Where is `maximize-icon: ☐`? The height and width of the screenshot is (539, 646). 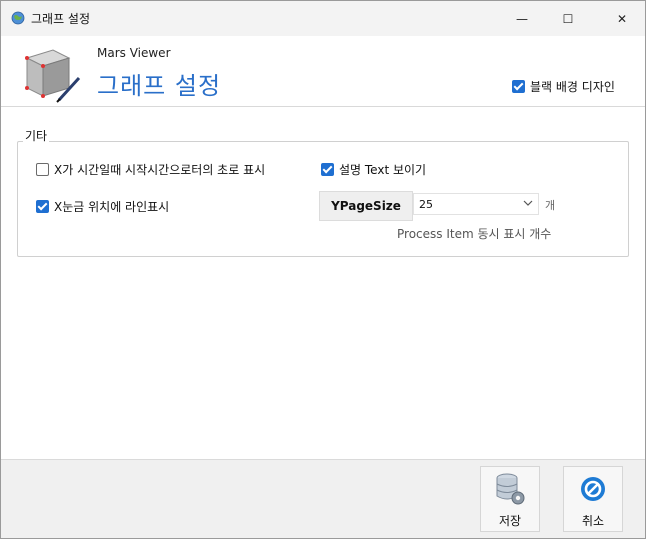
maximize-icon: ☐ is located at coordinates (568, 18).